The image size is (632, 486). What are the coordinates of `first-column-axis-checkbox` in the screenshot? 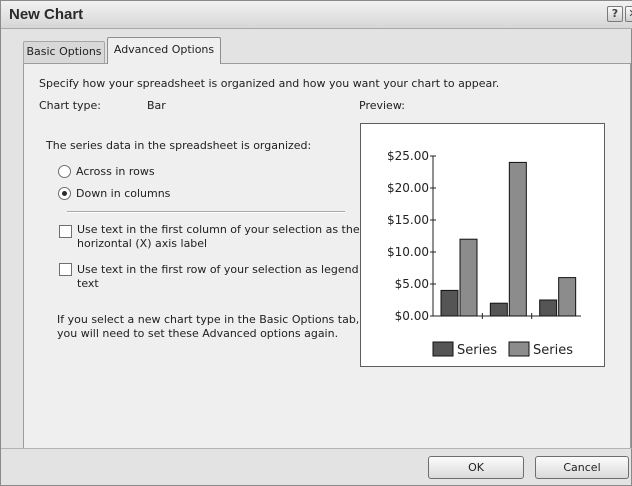 It's located at (65, 231).